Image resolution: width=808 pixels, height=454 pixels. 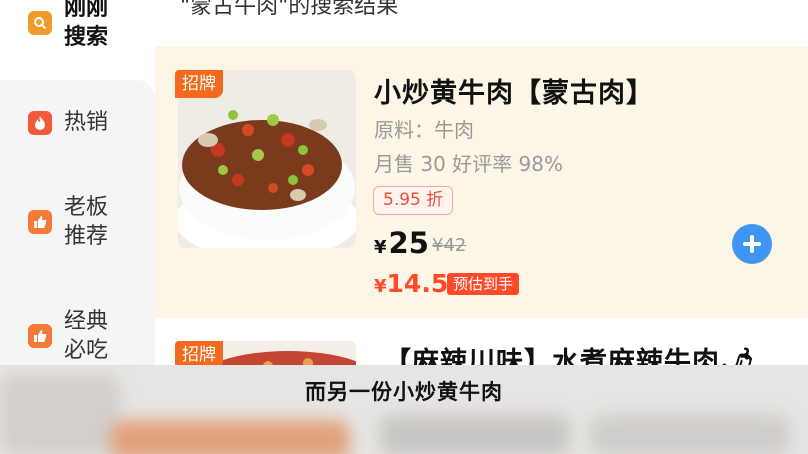 I want to click on signature-tag: 招牌, so click(x=199, y=84).